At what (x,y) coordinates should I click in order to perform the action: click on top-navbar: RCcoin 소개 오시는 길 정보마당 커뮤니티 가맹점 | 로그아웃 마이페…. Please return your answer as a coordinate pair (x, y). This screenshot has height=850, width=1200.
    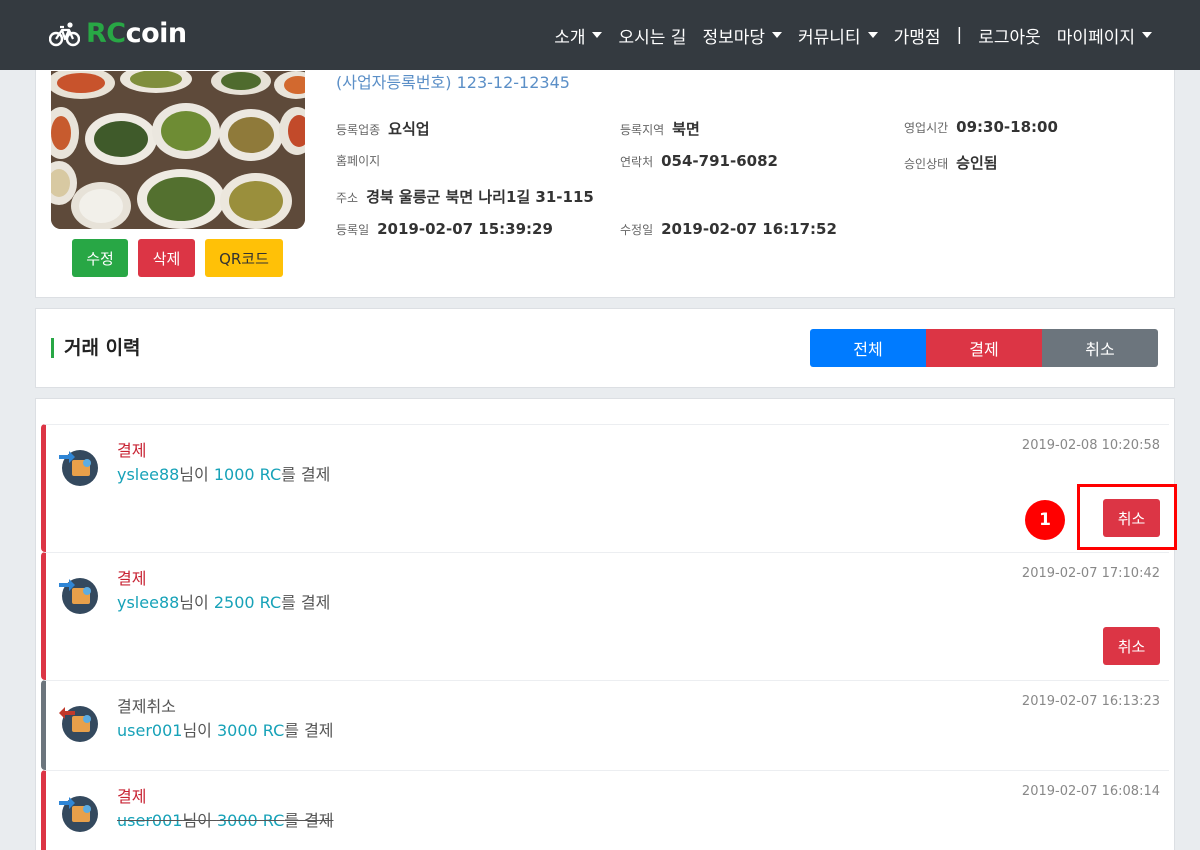
    Looking at the image, I should click on (600, 35).